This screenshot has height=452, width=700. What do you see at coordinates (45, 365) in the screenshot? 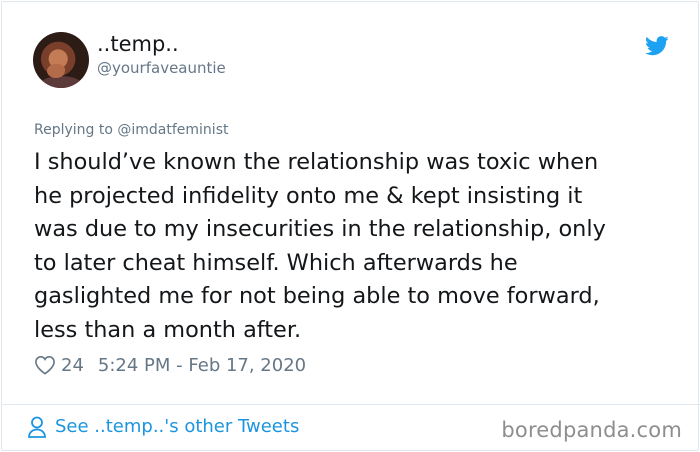
I see `heart-icon` at bounding box center [45, 365].